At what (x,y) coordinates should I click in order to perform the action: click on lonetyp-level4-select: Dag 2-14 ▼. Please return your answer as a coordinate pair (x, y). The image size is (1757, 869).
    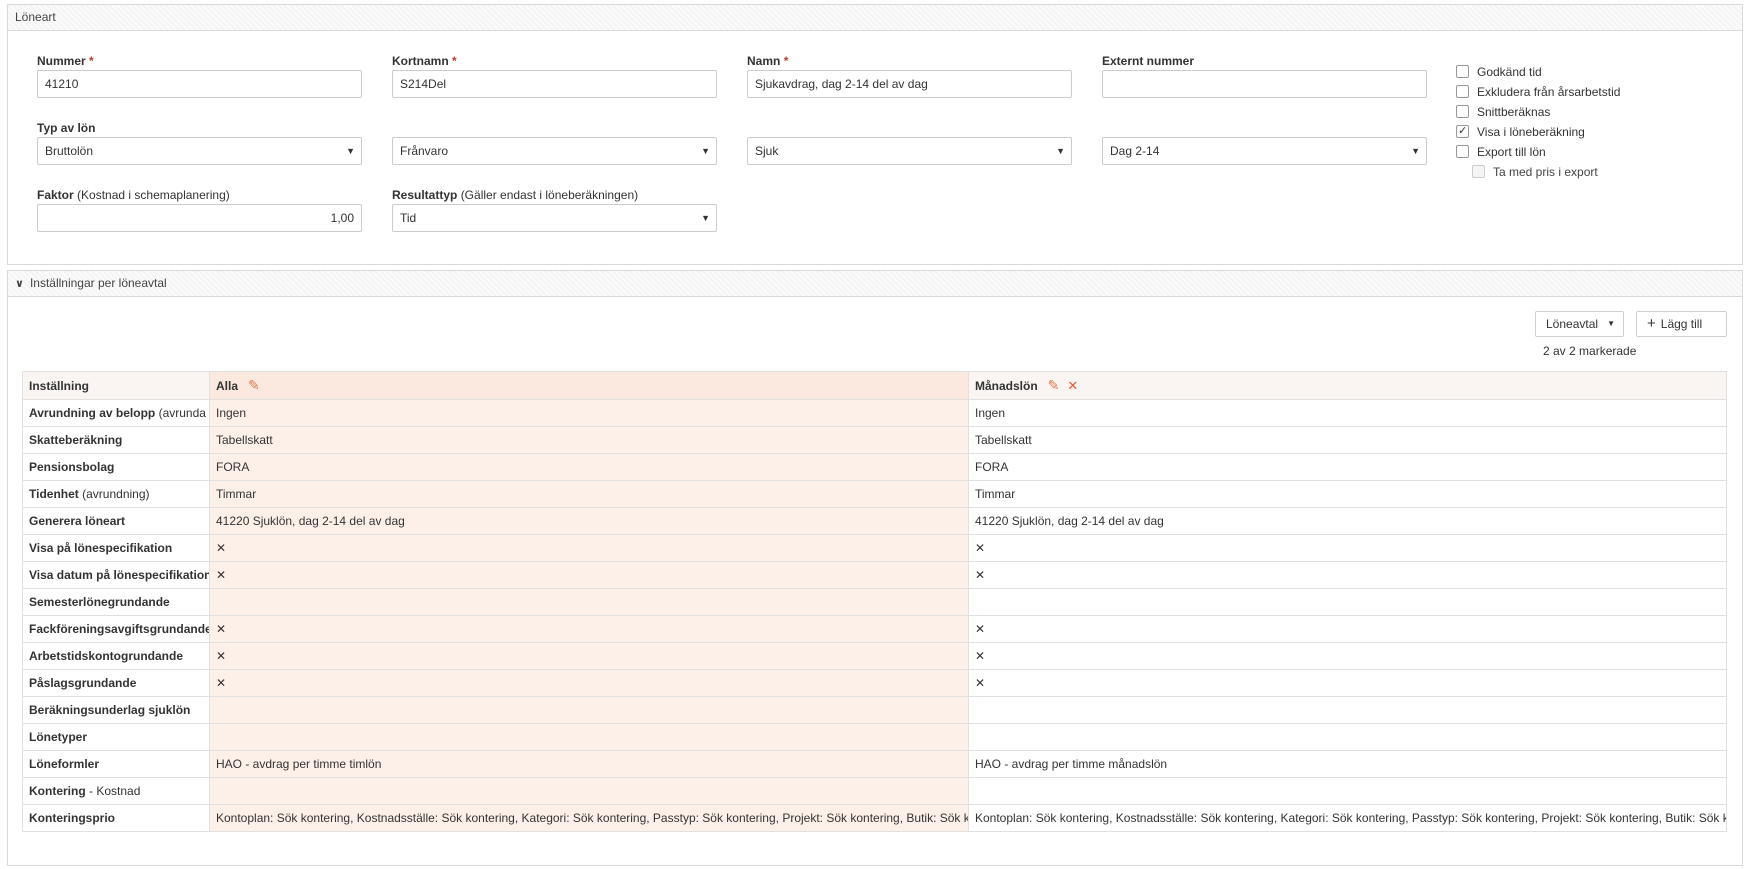
    Looking at the image, I should click on (1264, 151).